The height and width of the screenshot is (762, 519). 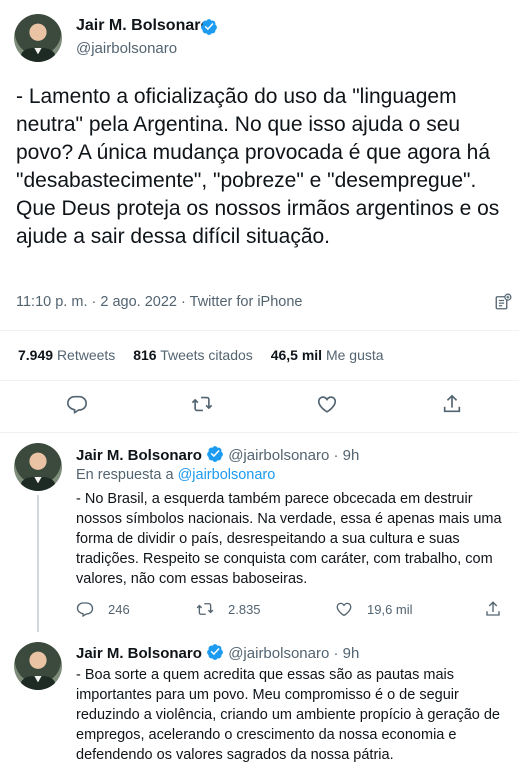 I want to click on retweets-stat: 7.949 Retweets, so click(x=66, y=355).